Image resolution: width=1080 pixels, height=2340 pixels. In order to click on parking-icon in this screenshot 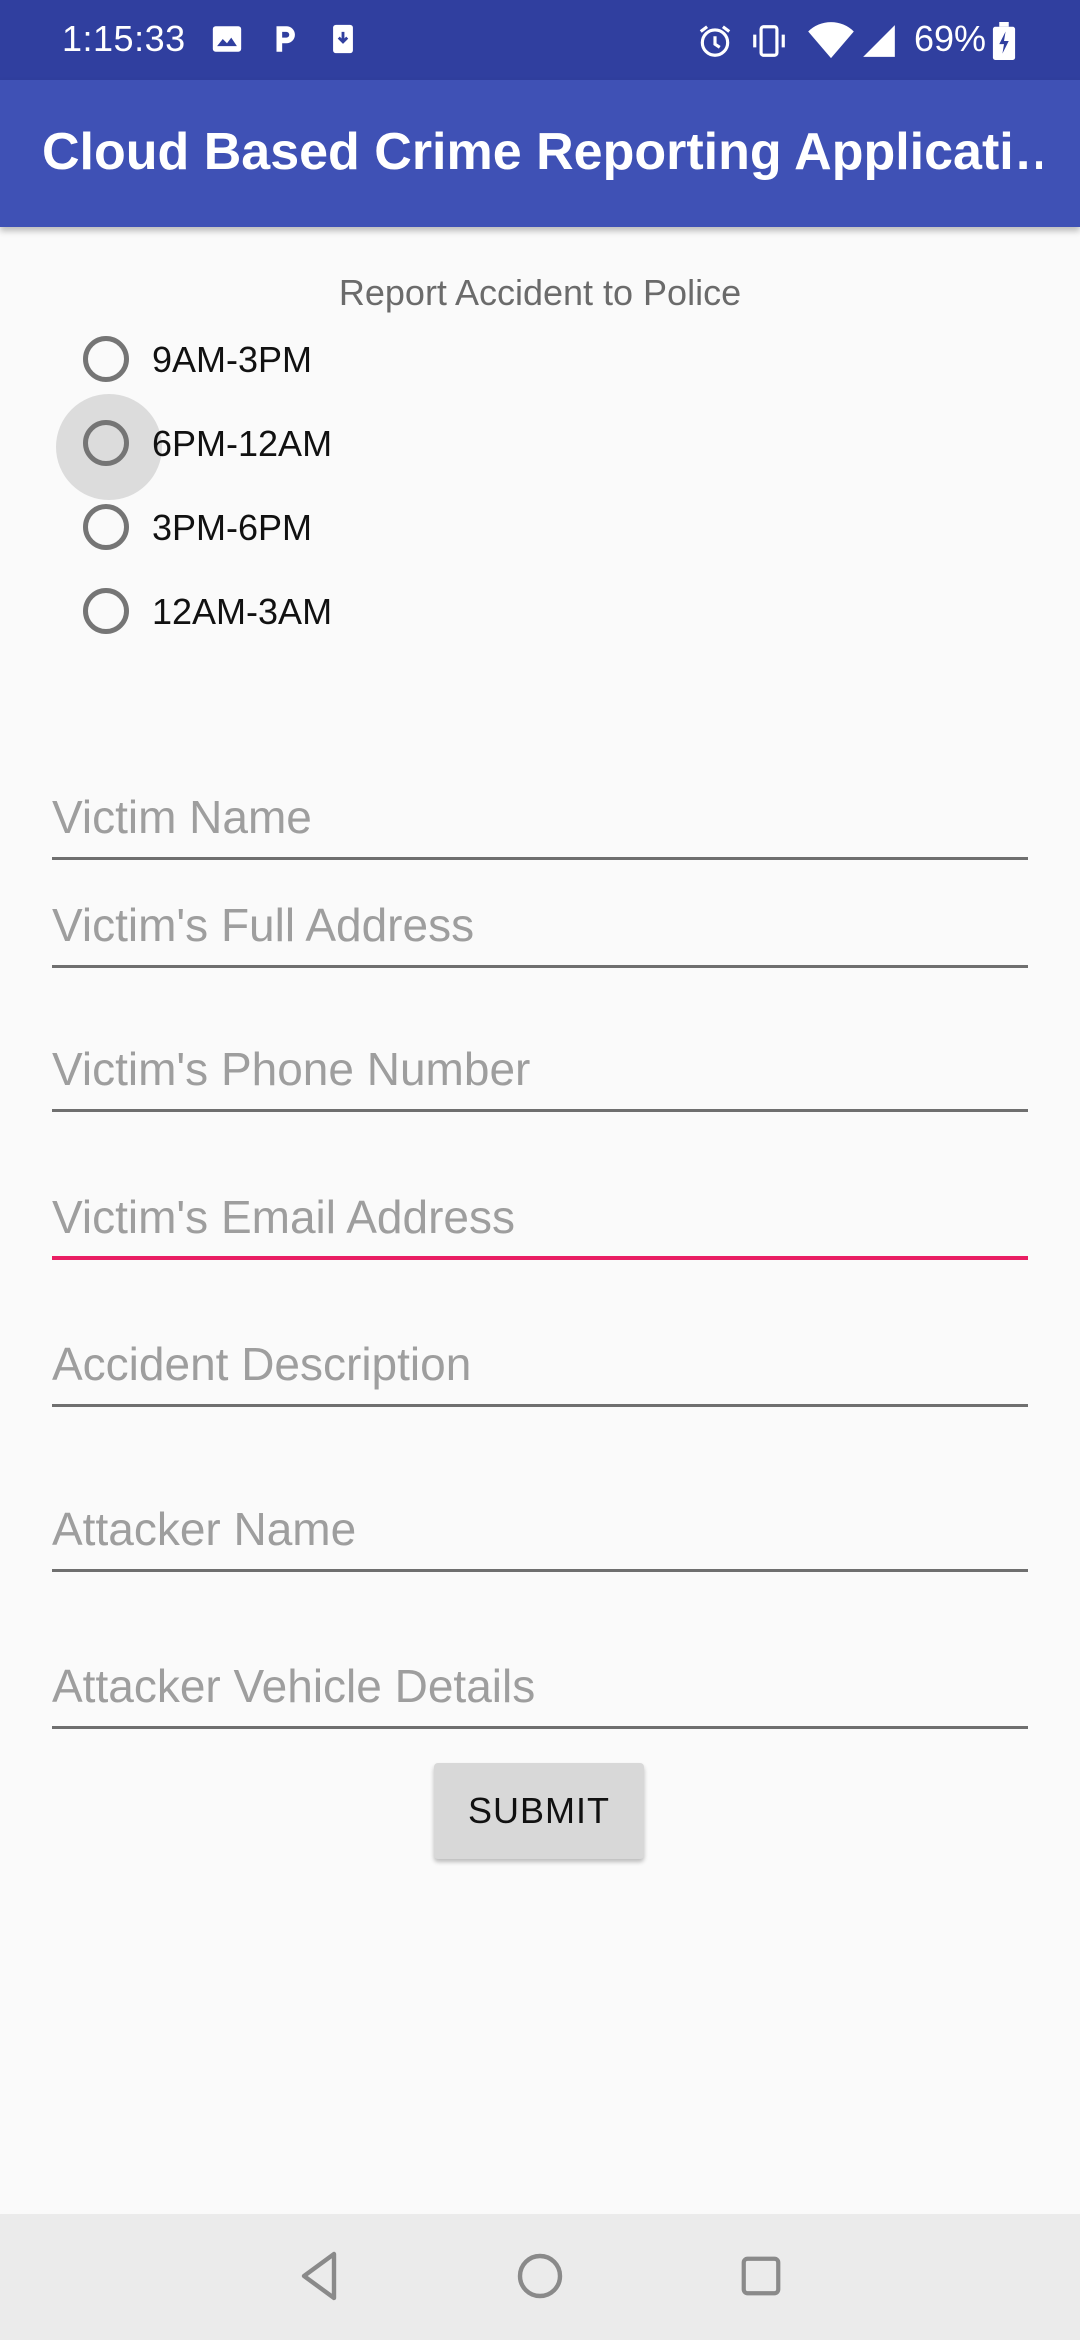, I will do `click(285, 41)`.